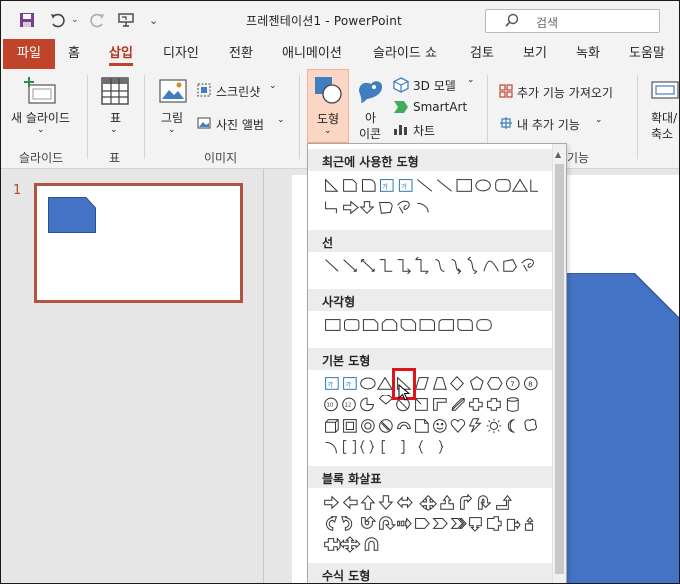  What do you see at coordinates (153, 20) in the screenshot?
I see `customize-qat-icon: ⌄` at bounding box center [153, 20].